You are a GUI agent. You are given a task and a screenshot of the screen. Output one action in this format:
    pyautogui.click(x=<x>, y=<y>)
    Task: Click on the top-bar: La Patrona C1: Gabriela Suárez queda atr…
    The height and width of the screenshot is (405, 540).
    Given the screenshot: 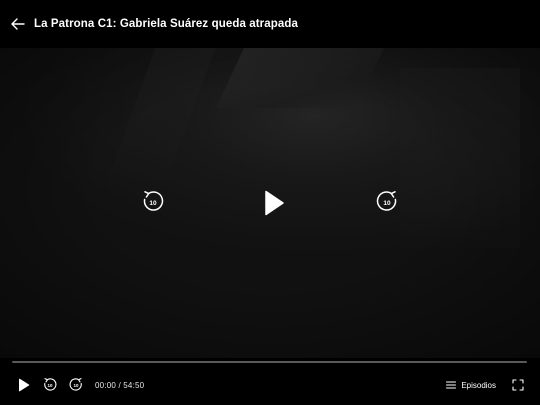 What is the action you would take?
    pyautogui.click(x=270, y=24)
    